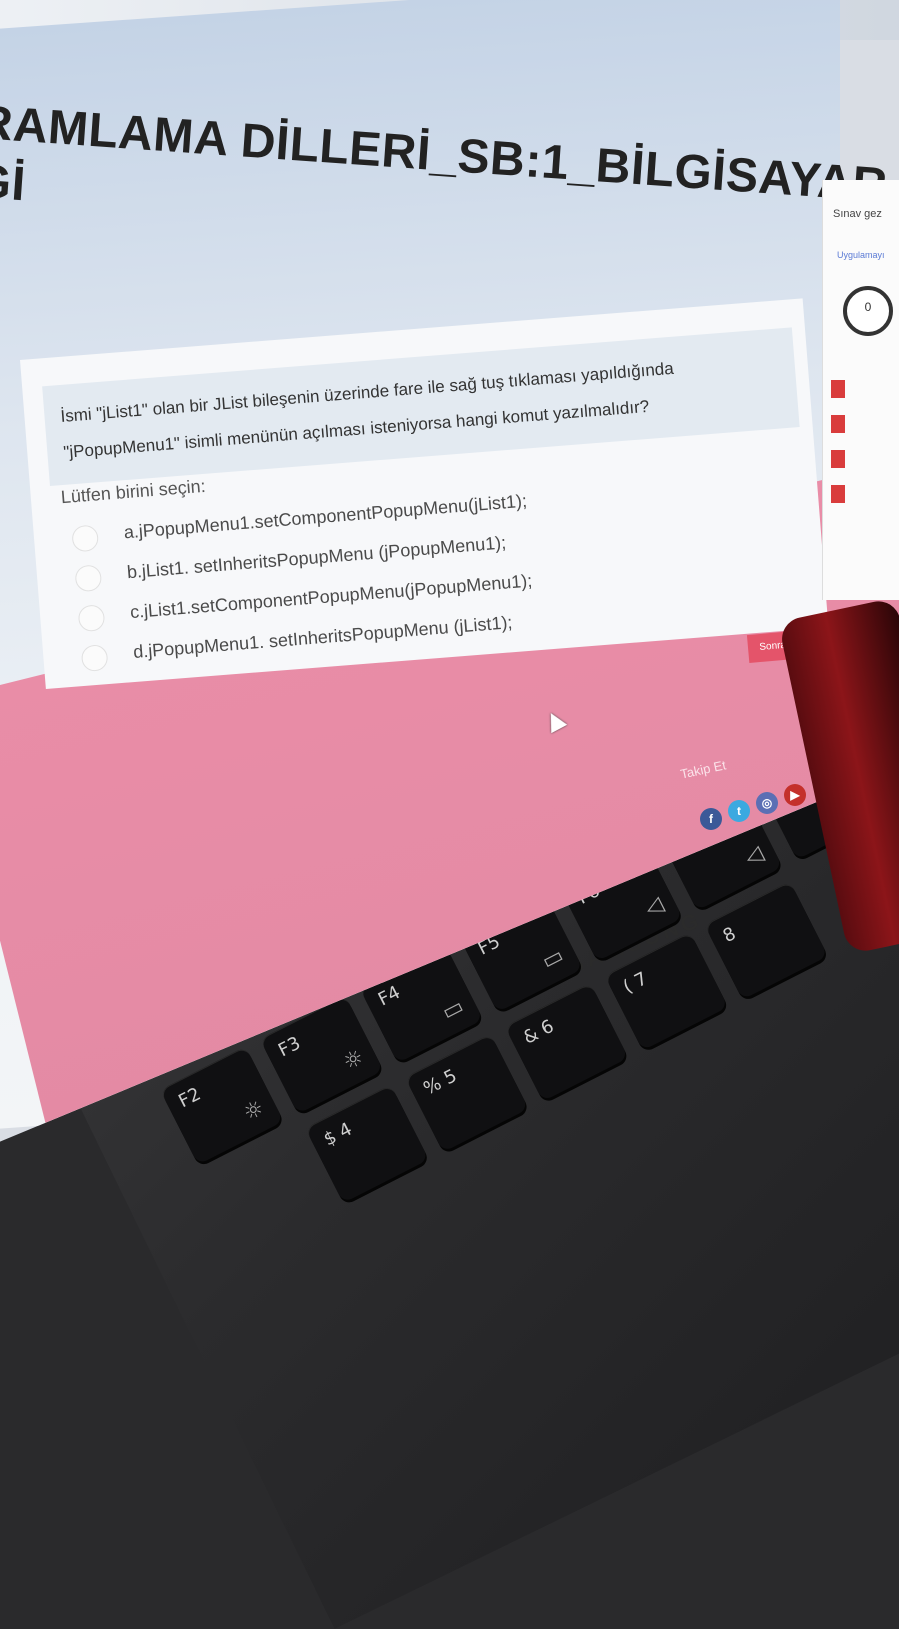 The image size is (899, 1629). What do you see at coordinates (367, 1144) in the screenshot?
I see `key-4: $ 4` at bounding box center [367, 1144].